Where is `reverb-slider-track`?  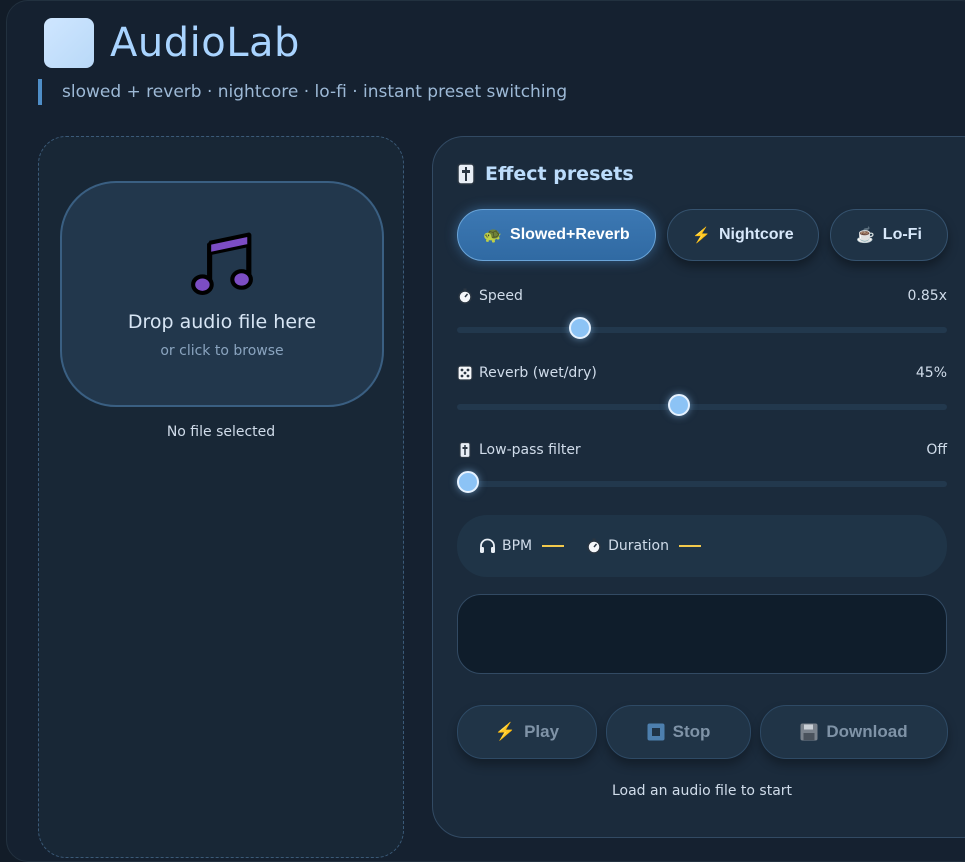 reverb-slider-track is located at coordinates (702, 407).